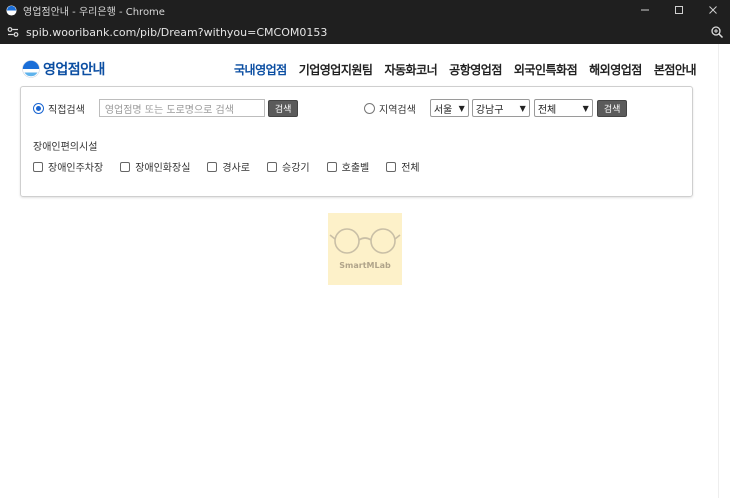  I want to click on facility-option-label: 전체, so click(410, 168).